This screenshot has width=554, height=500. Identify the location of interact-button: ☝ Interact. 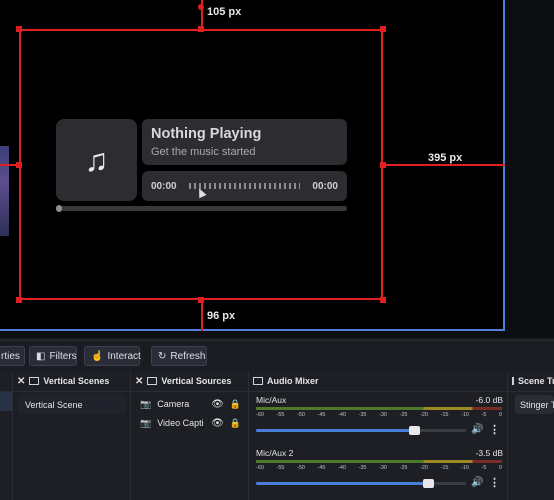
(112, 356).